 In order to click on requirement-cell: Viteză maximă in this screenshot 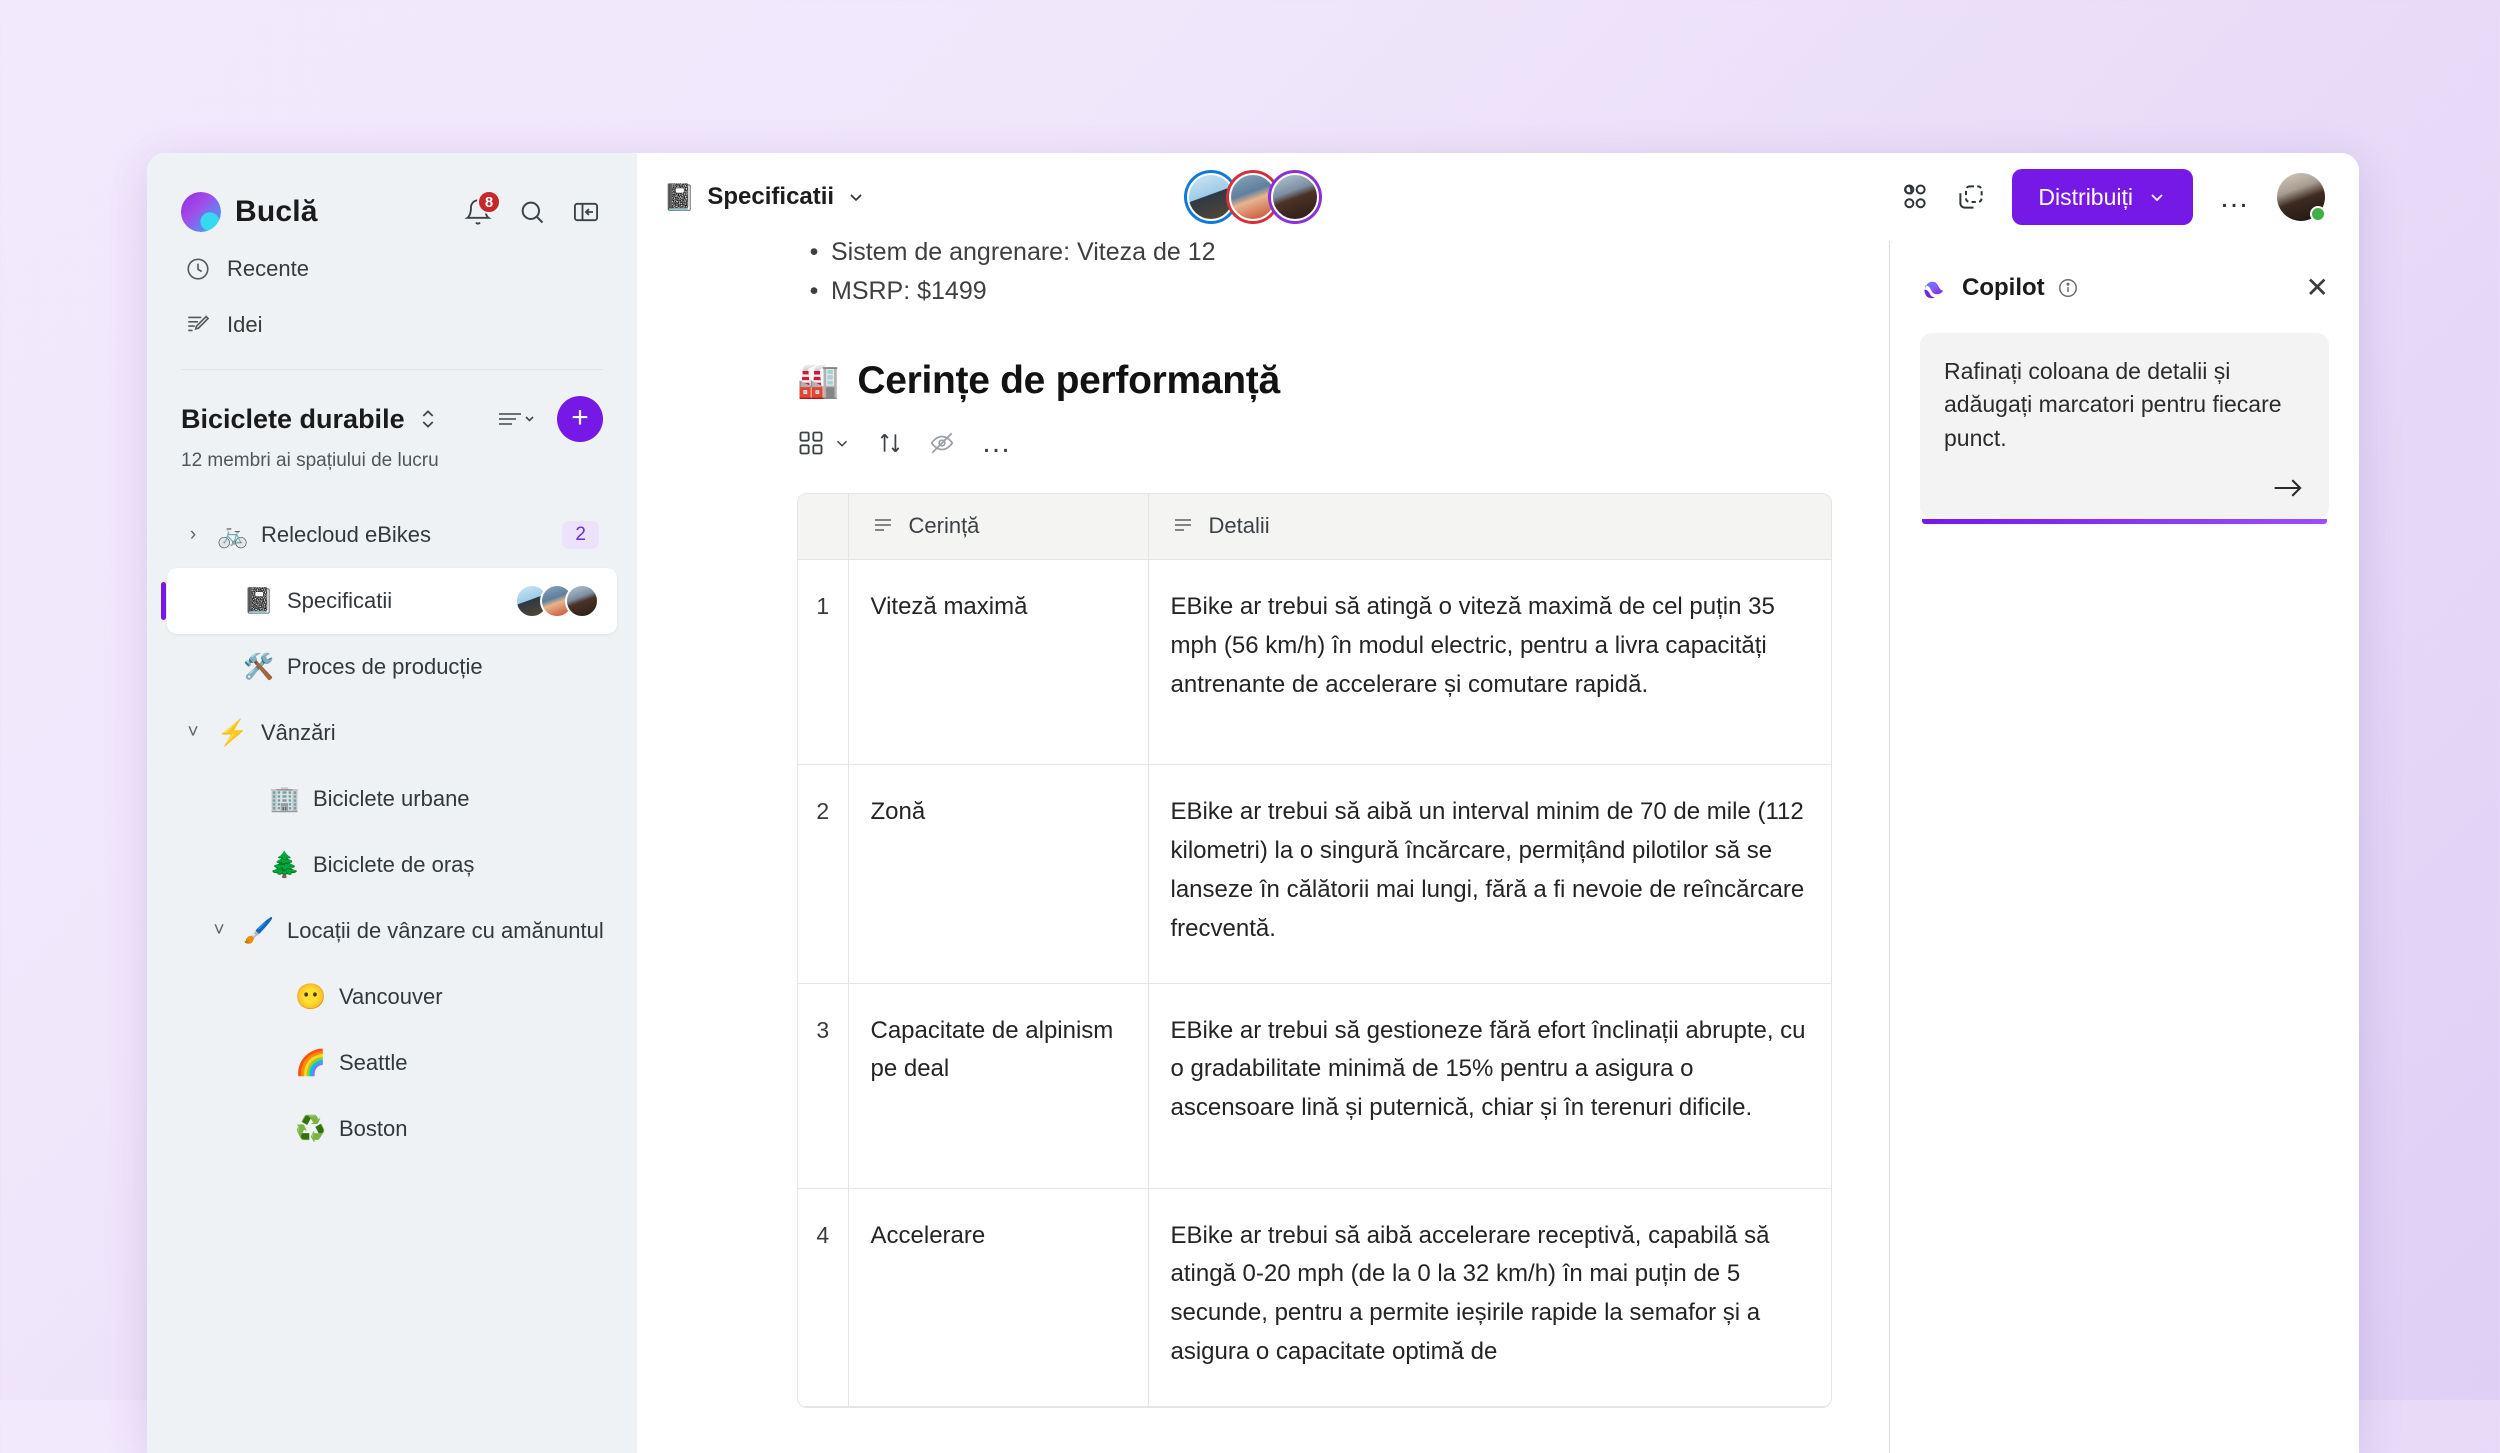, I will do `click(998, 662)`.